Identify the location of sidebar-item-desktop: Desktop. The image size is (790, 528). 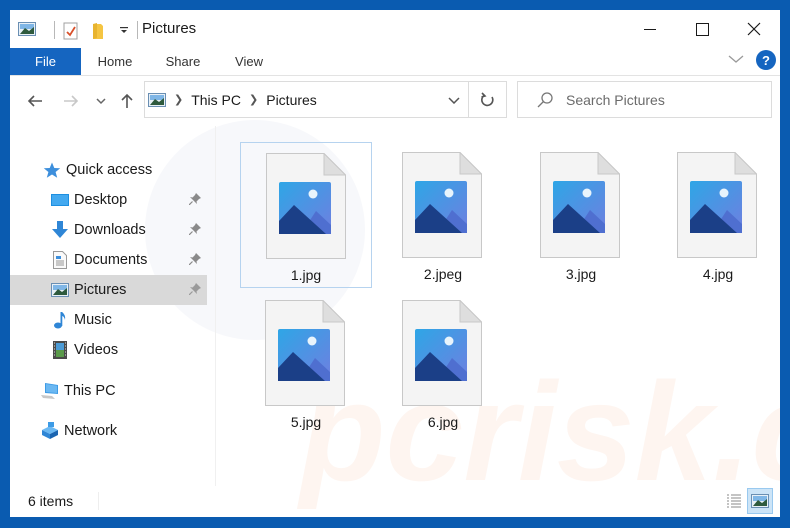
(108, 200).